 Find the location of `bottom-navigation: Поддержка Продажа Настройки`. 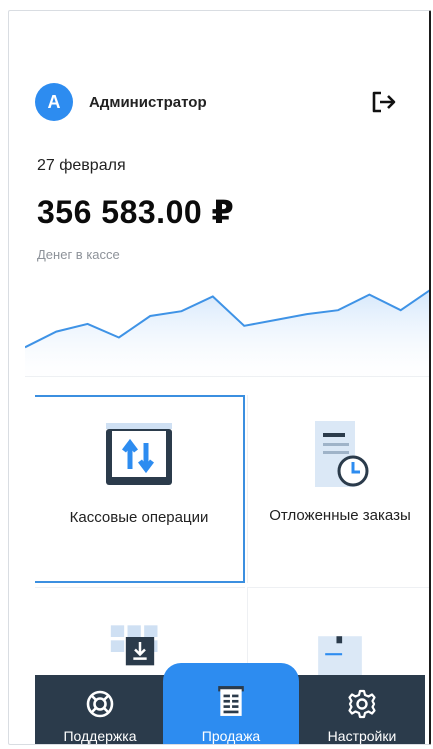

bottom-navigation: Поддержка Продажа Настройки is located at coordinates (231, 703).